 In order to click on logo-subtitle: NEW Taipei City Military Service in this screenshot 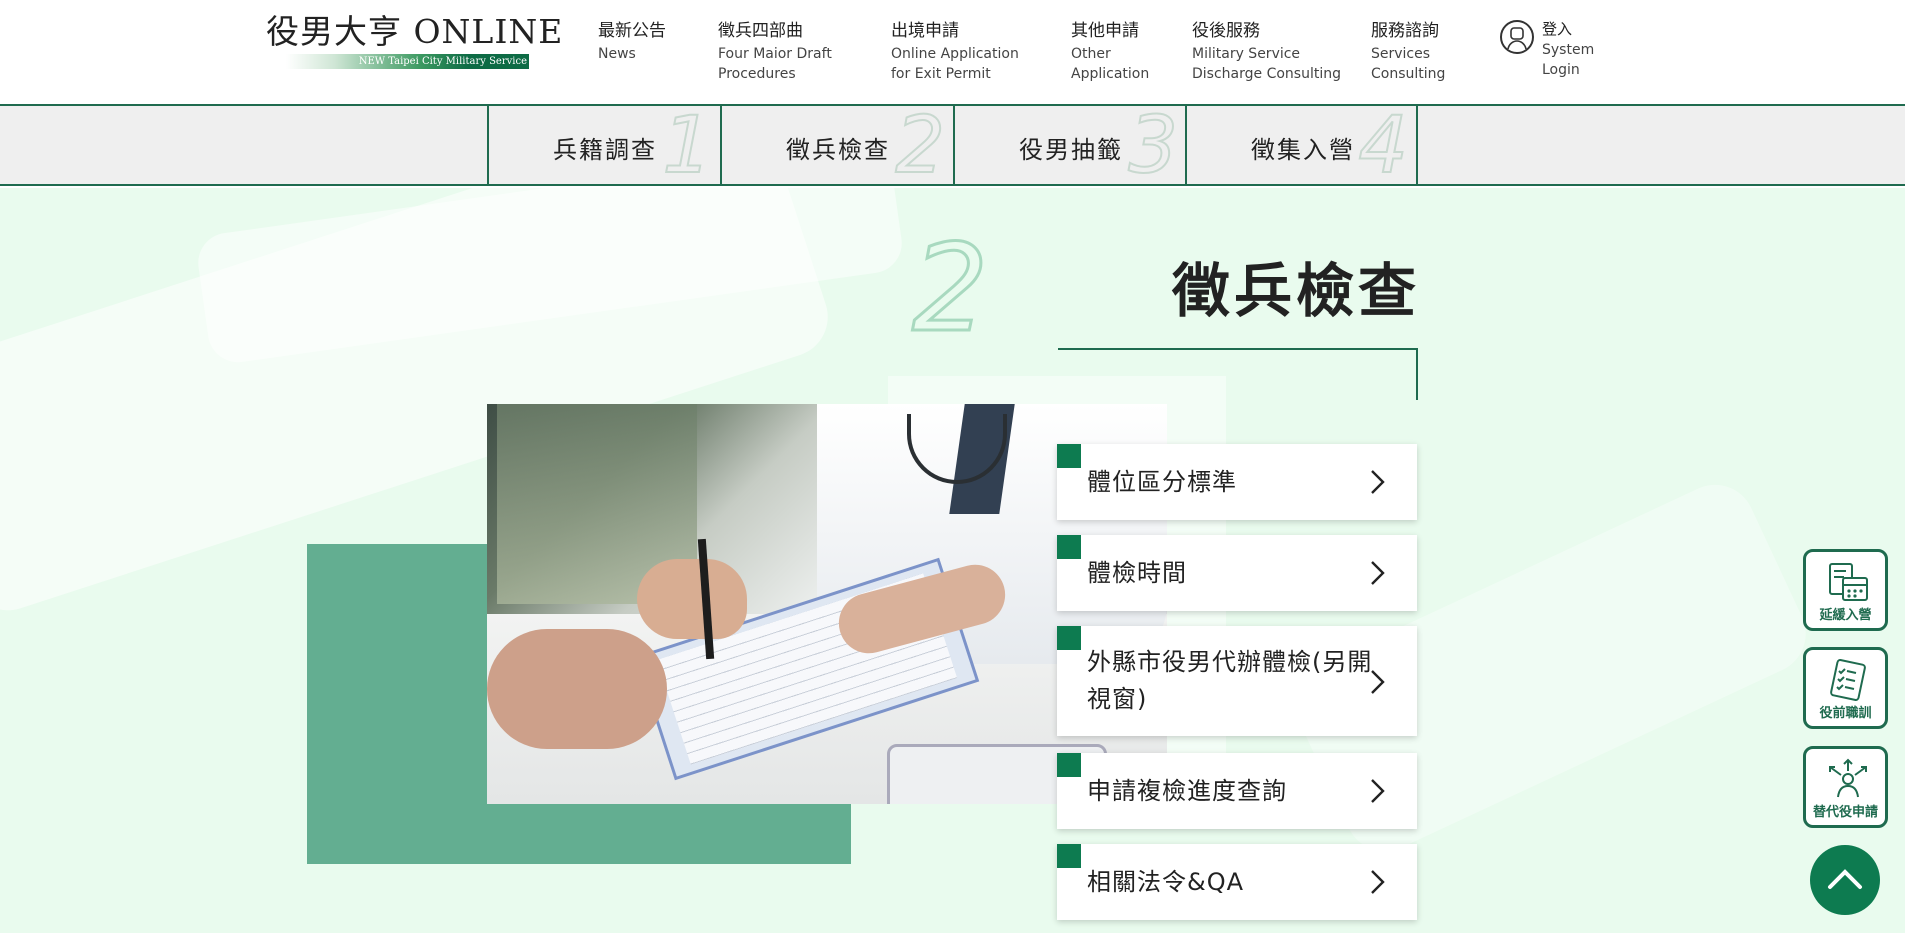, I will do `click(442, 61)`.